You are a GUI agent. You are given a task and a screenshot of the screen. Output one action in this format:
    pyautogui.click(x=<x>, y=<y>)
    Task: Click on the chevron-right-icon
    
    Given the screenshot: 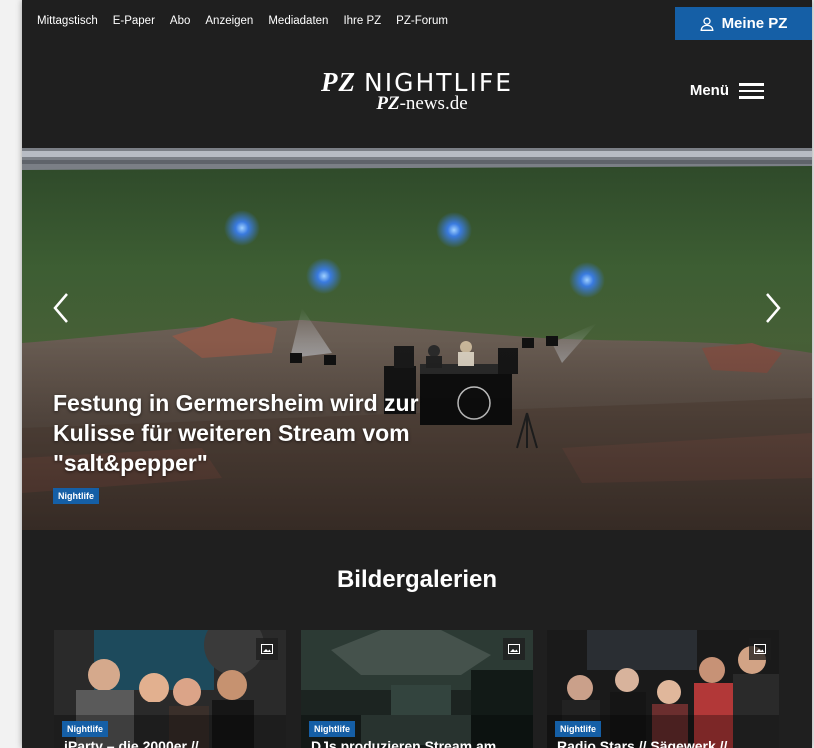 What is the action you would take?
    pyautogui.click(x=773, y=308)
    